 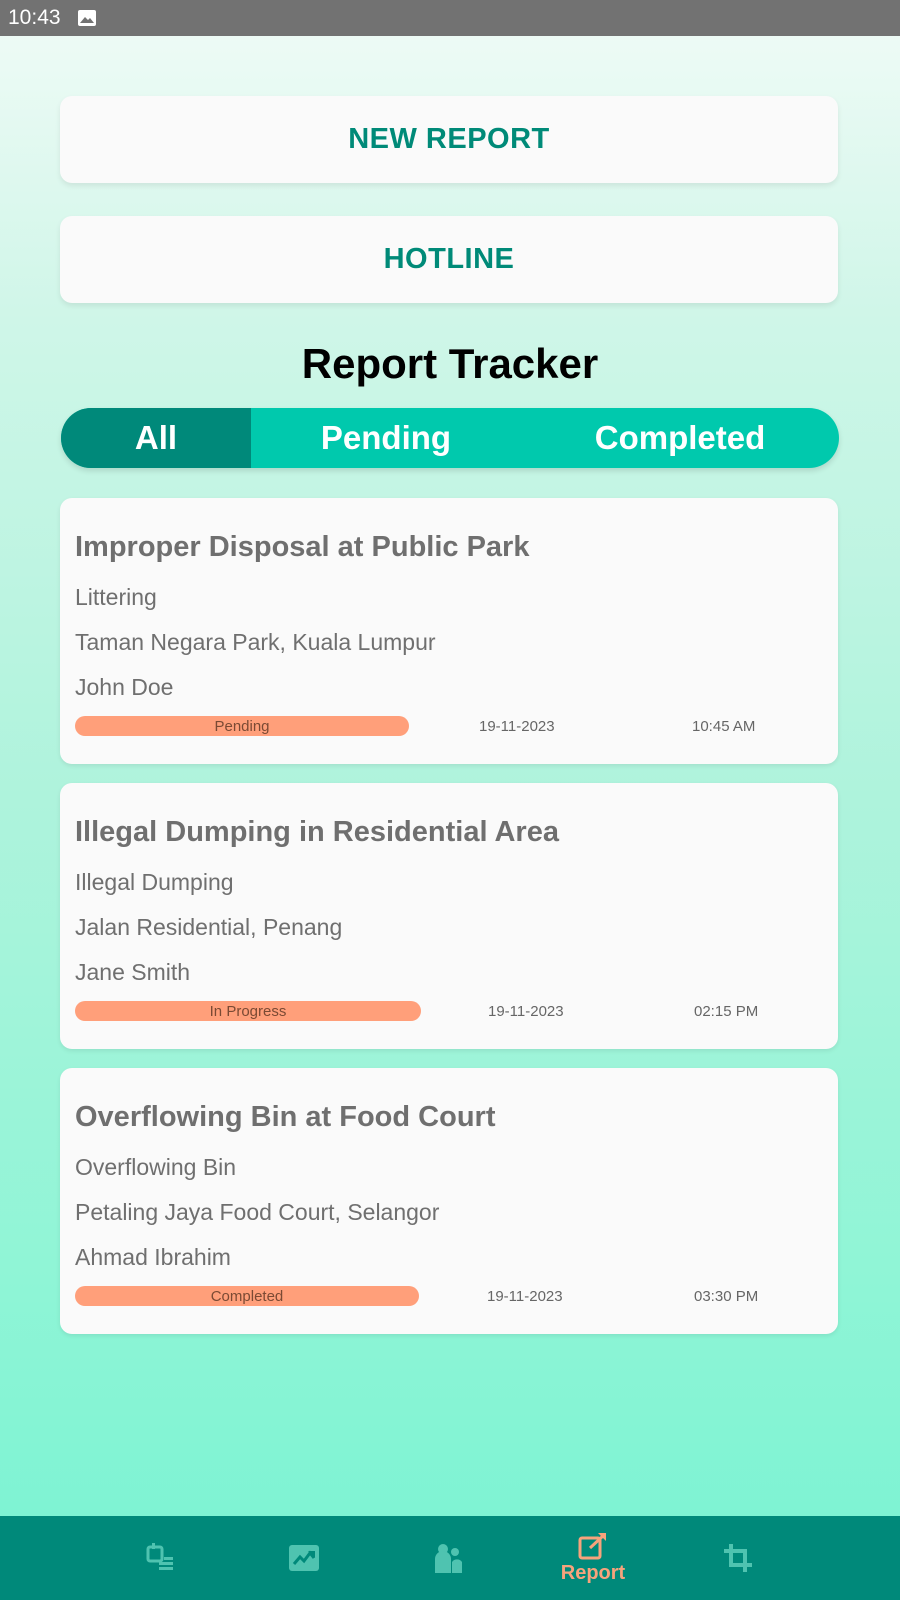 What do you see at coordinates (124, 687) in the screenshot?
I see `report-reporter: John Doe` at bounding box center [124, 687].